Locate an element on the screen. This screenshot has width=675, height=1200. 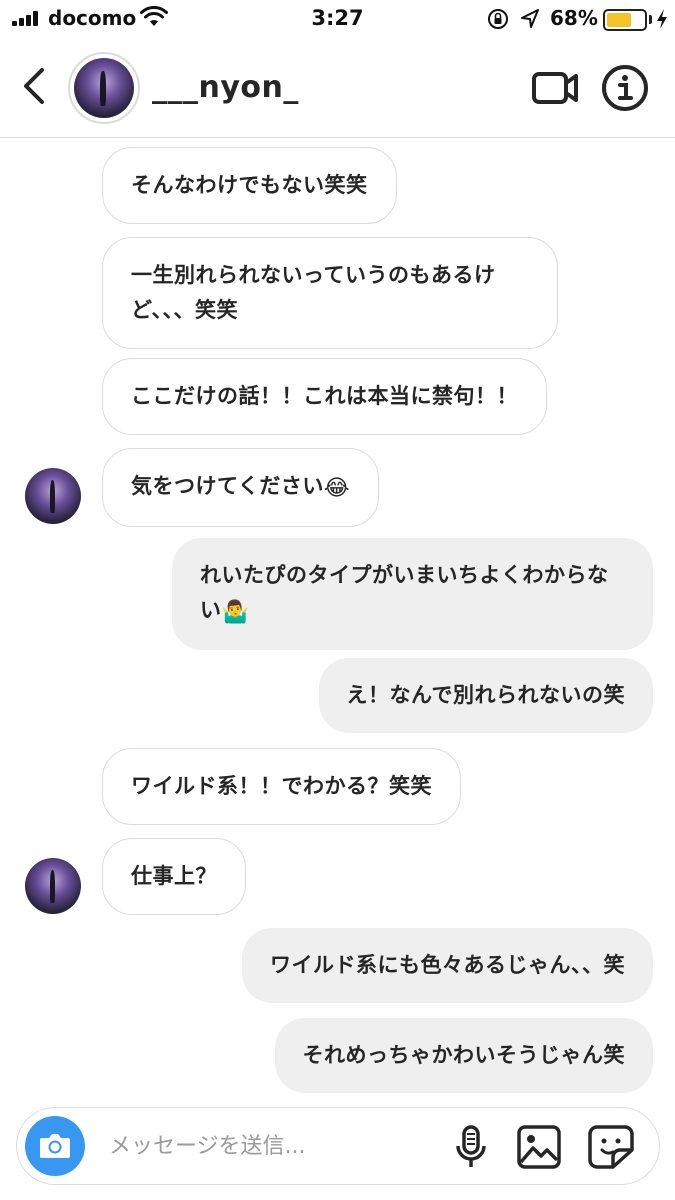
message-composer is located at coordinates (338, 1146).